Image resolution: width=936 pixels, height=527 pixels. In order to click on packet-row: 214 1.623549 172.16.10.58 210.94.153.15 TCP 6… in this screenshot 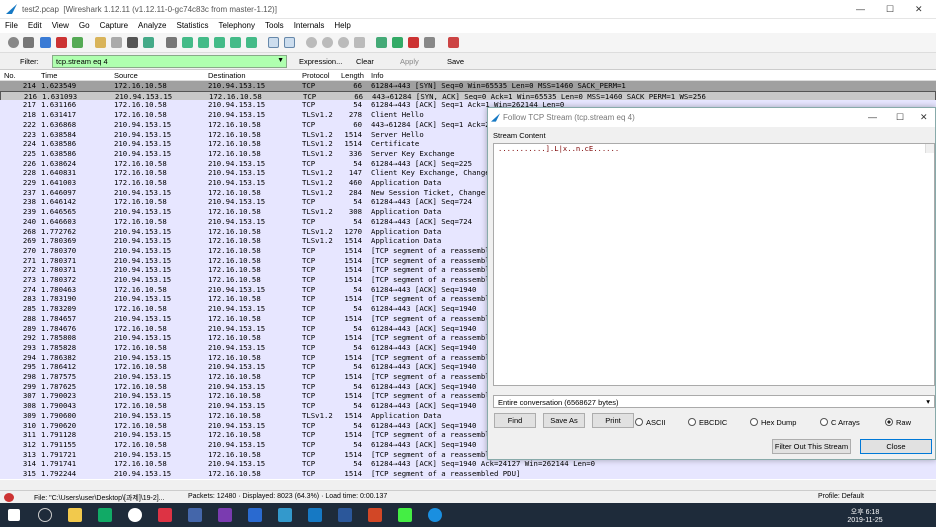, I will do `click(468, 86)`.